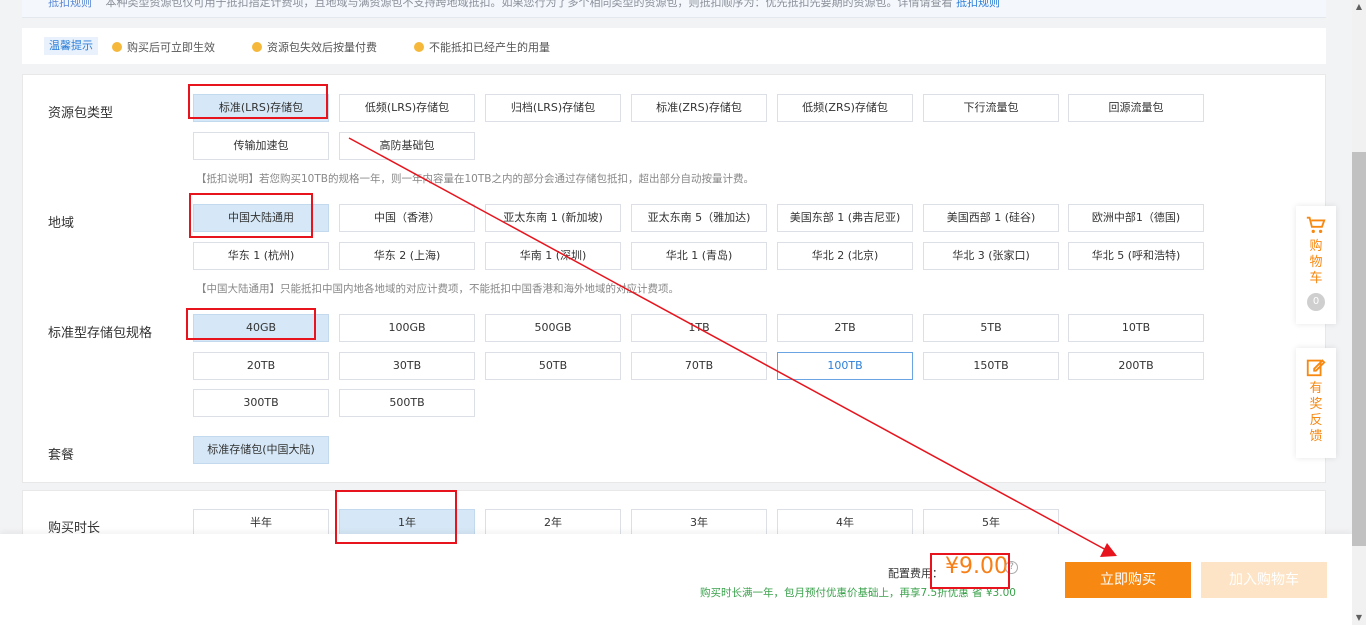 Image resolution: width=1366 pixels, height=625 pixels. What do you see at coordinates (100, 333) in the screenshot?
I see `spec-label: 标准型存储包规格` at bounding box center [100, 333].